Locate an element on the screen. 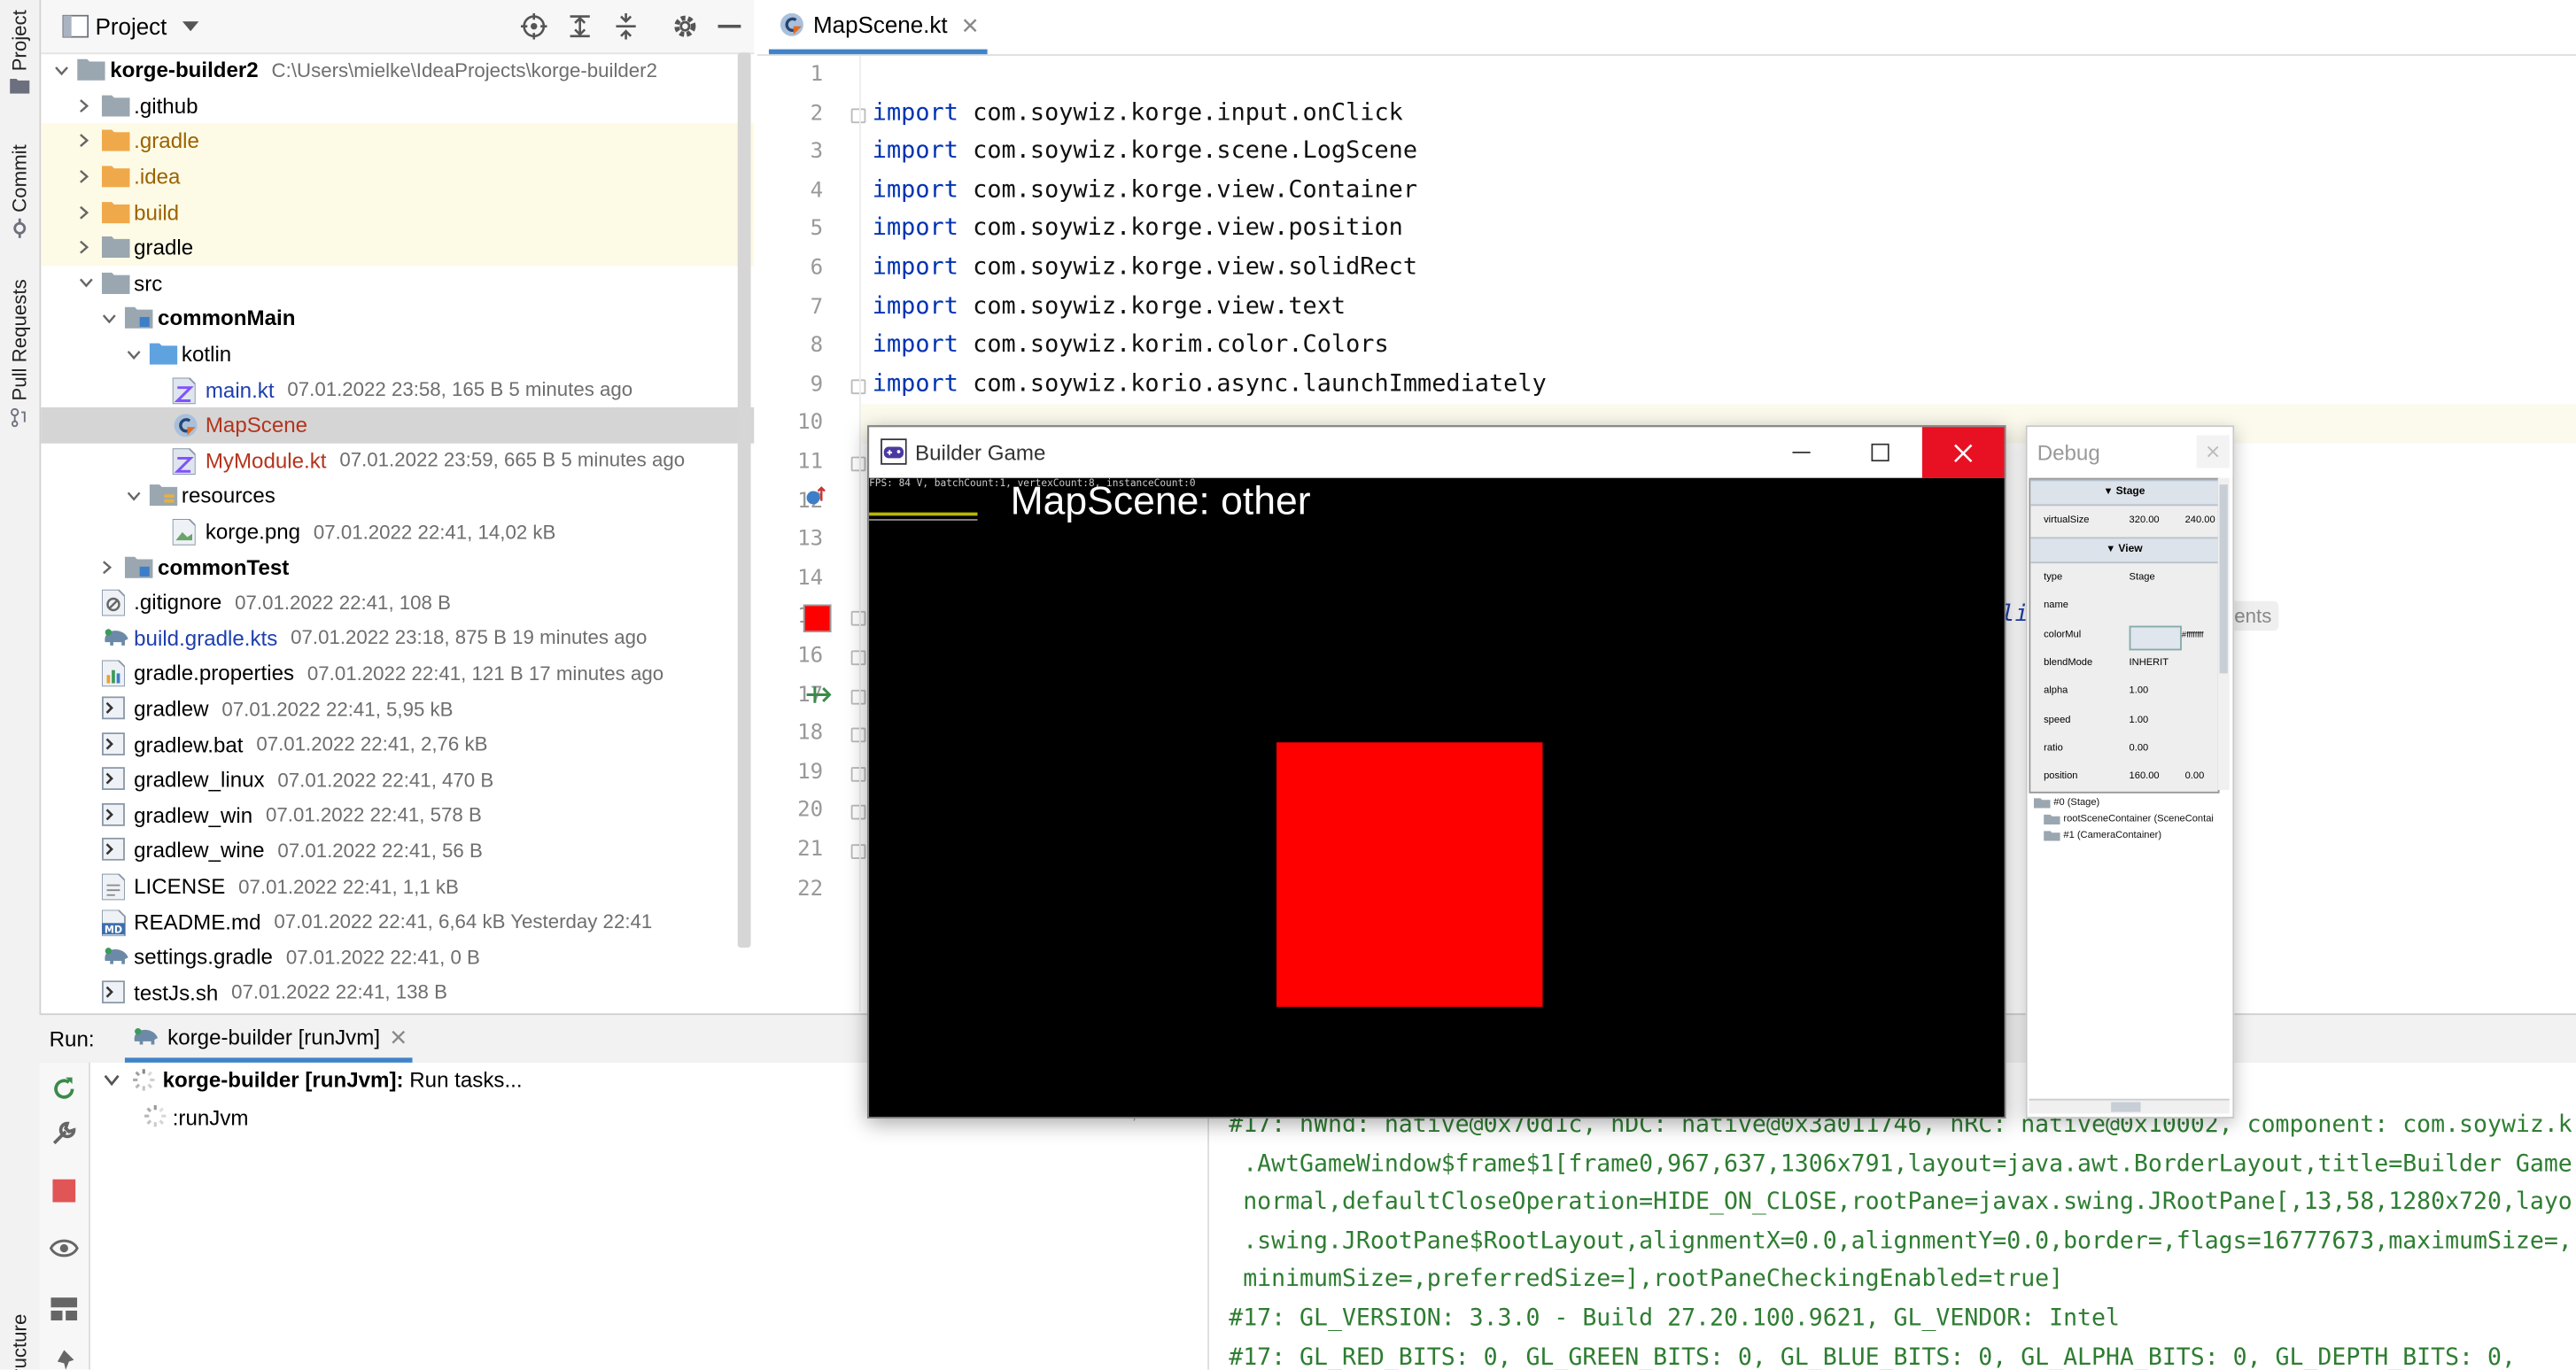  tree-item: settings.gradle 07.01.2022 22:41, 0 B is located at coordinates (397, 957).